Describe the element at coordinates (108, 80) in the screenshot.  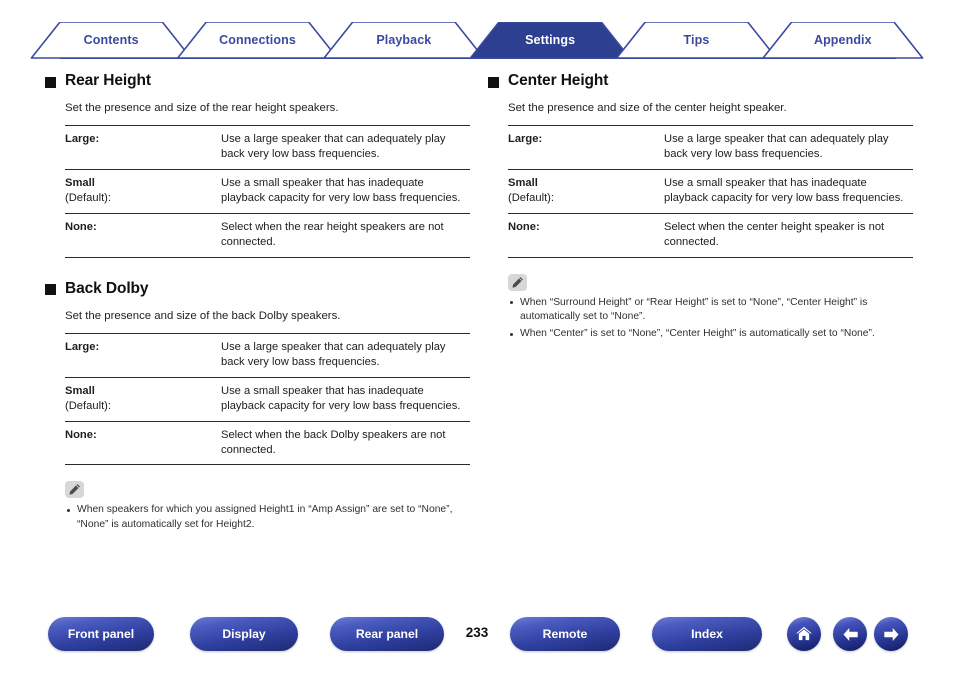
I see `section-heading-text: Rear Height` at that location.